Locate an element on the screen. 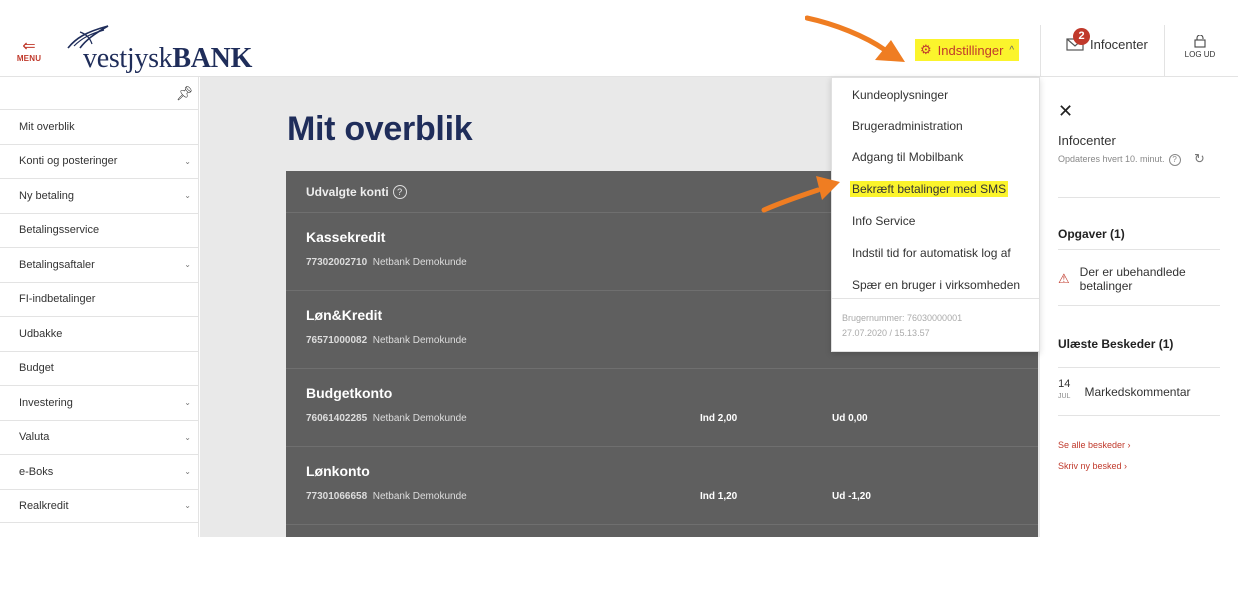 The image size is (1238, 603). sidebar-item-fi-indbetalinger: FI-indbetalinger is located at coordinates (99, 299).